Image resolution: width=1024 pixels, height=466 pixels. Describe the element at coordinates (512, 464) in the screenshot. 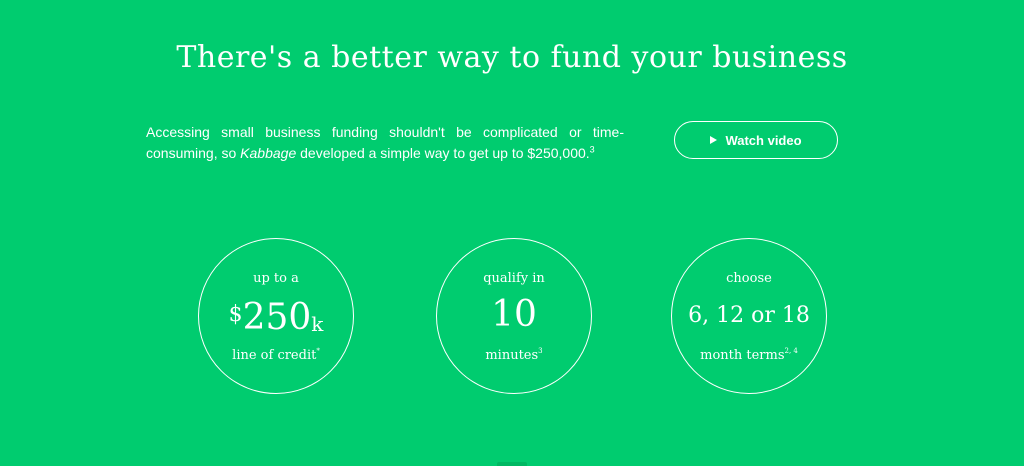

I see `scroll-down-tab` at that location.